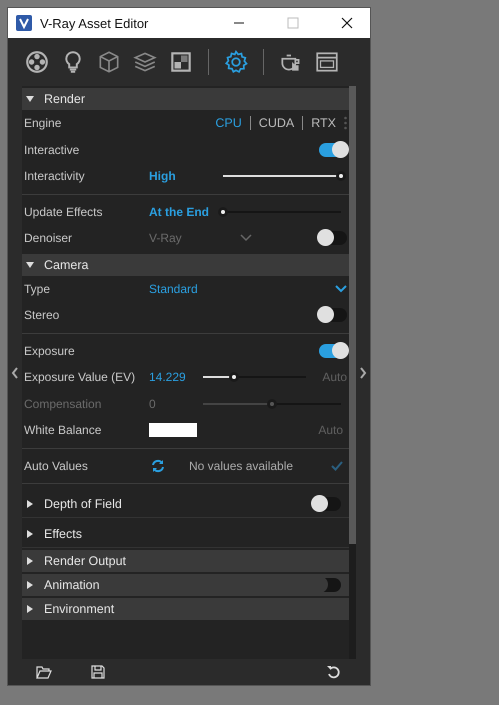 The image size is (499, 705). Describe the element at coordinates (334, 672) in the screenshot. I see `undo-icon` at that location.